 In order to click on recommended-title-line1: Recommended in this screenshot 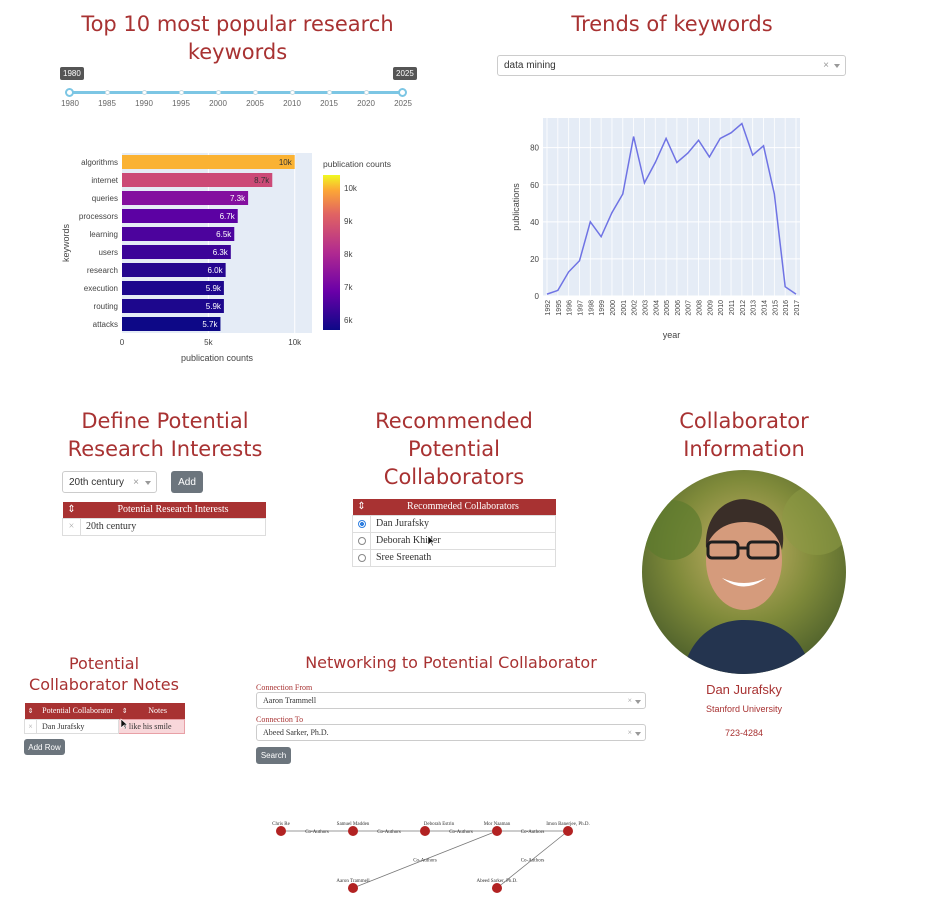, I will do `click(454, 421)`.